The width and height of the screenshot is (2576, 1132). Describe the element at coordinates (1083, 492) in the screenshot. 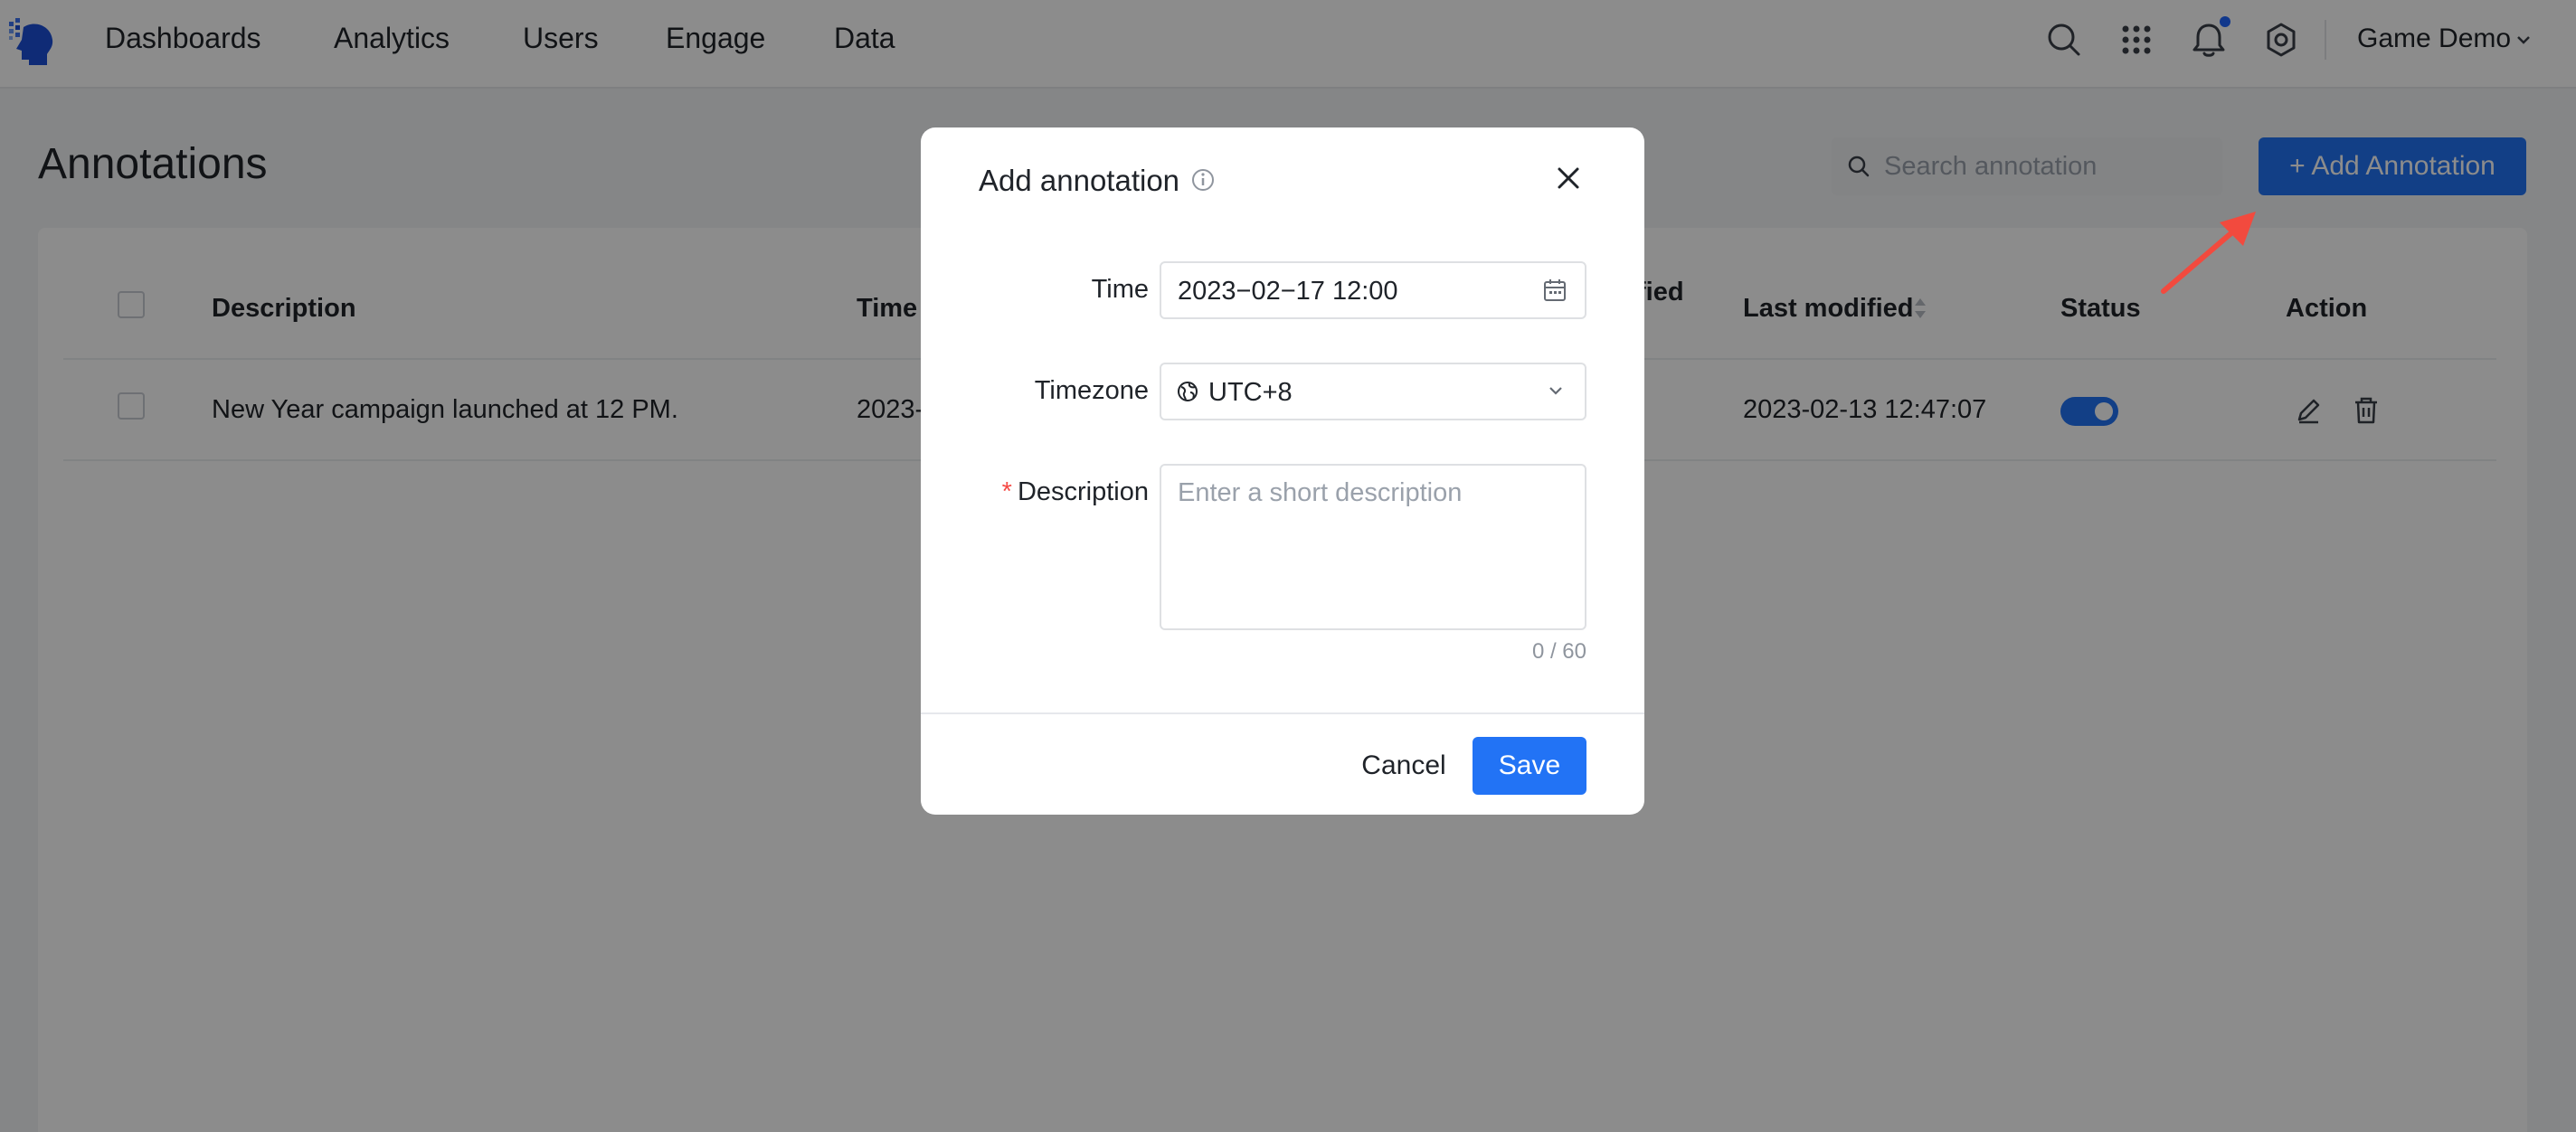

I see `description-label-text: Description` at that location.